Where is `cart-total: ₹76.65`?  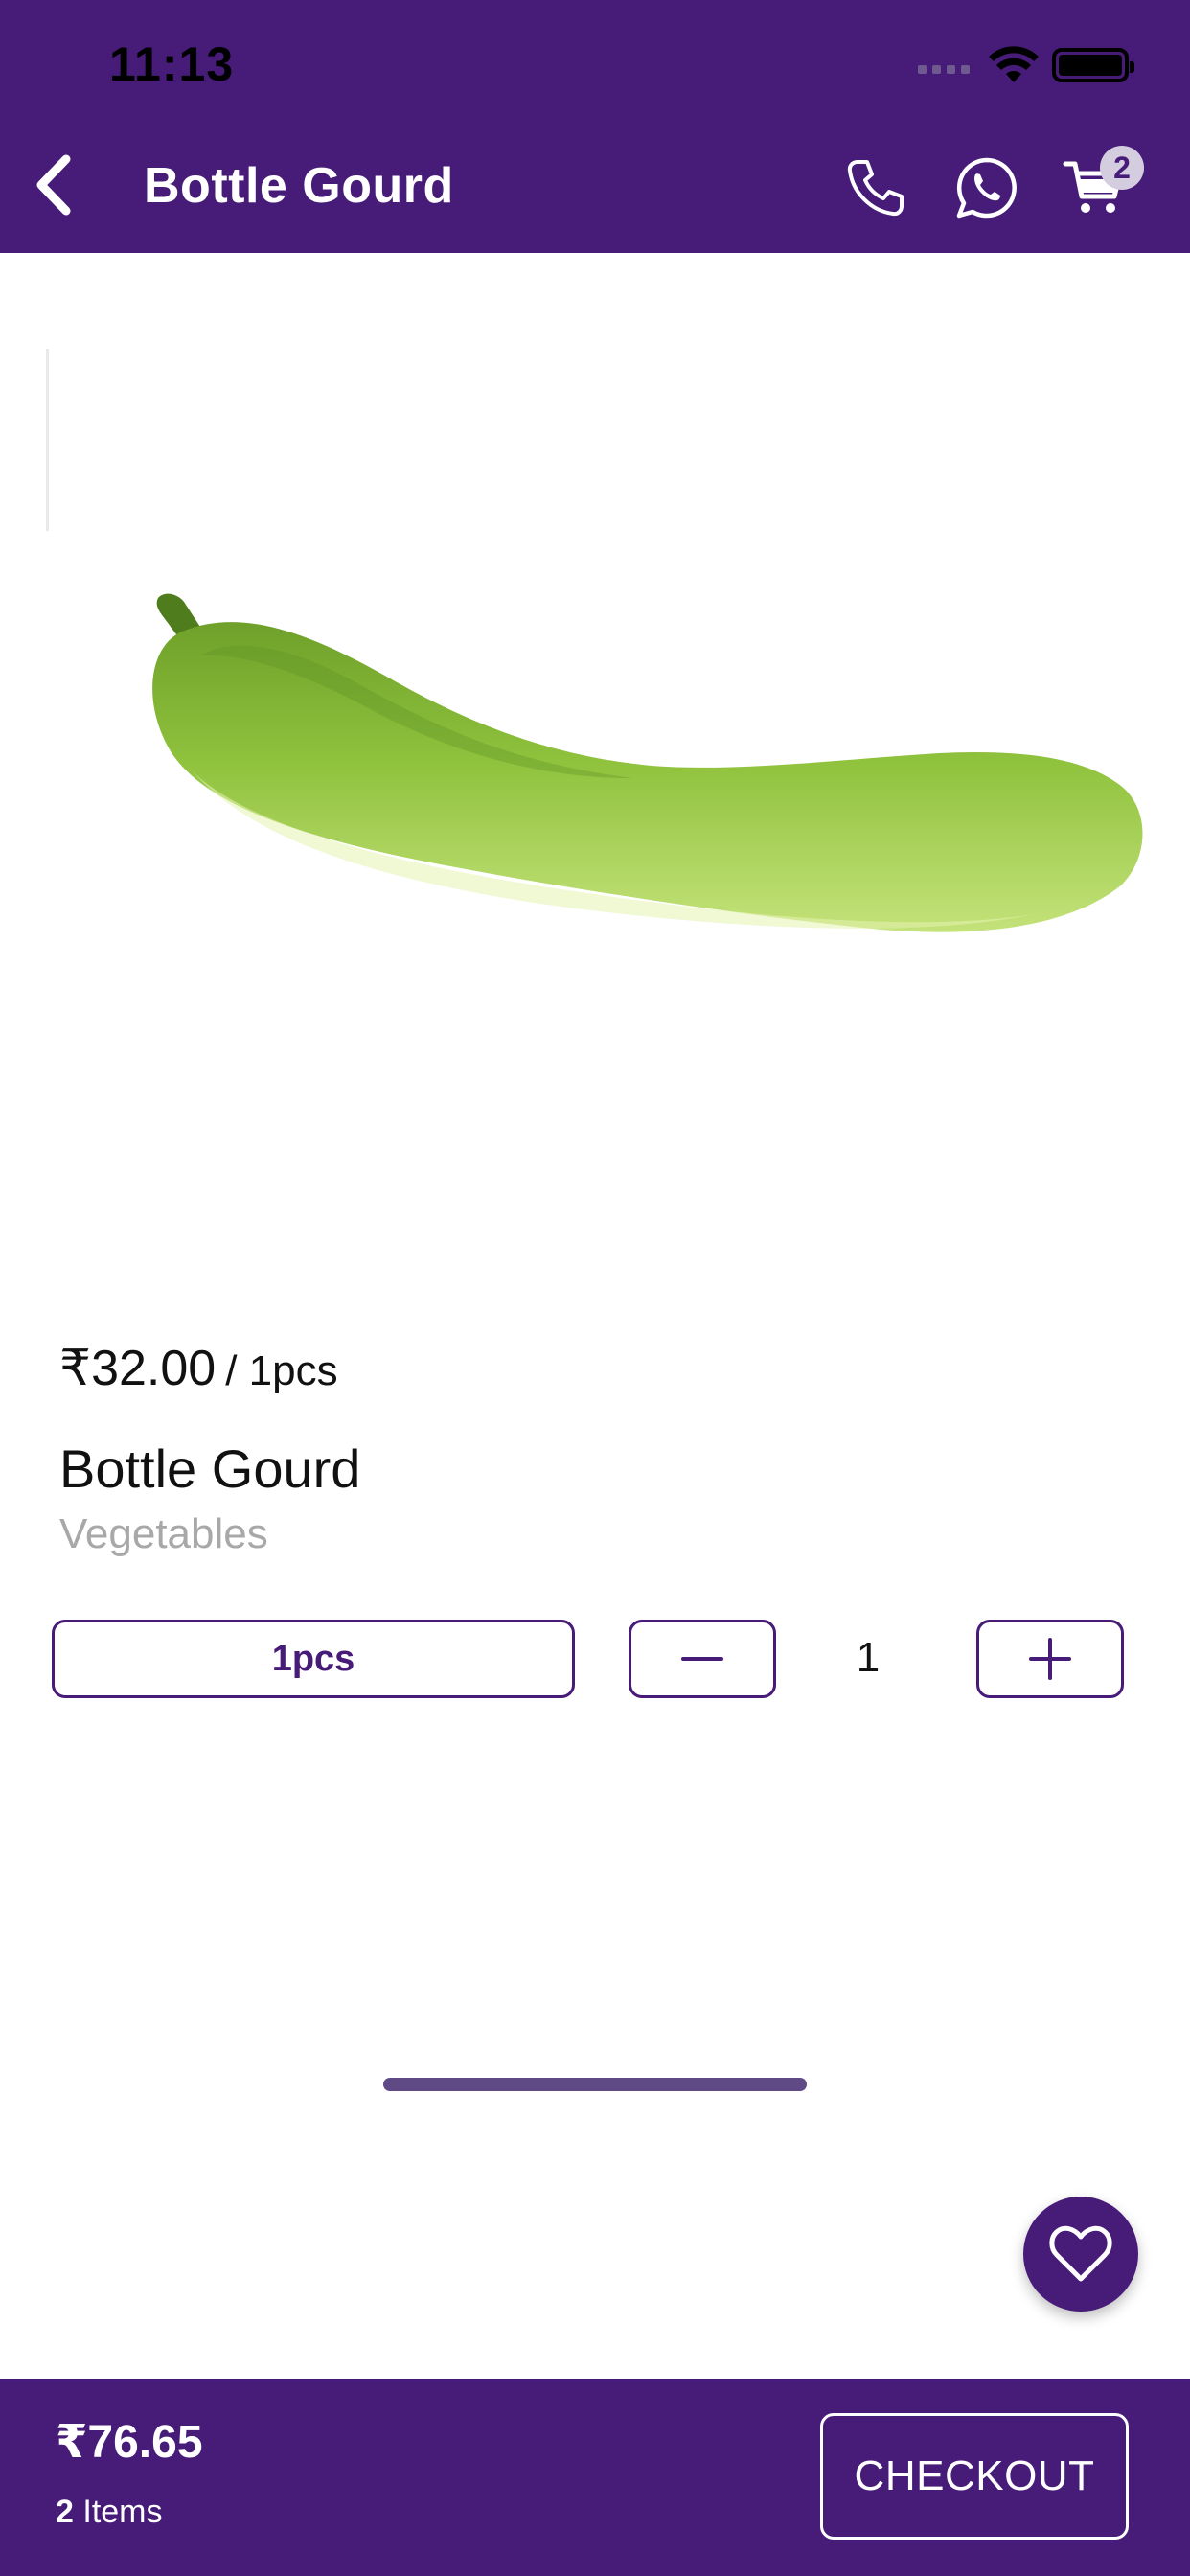
cart-total: ₹76.65 is located at coordinates (129, 2442).